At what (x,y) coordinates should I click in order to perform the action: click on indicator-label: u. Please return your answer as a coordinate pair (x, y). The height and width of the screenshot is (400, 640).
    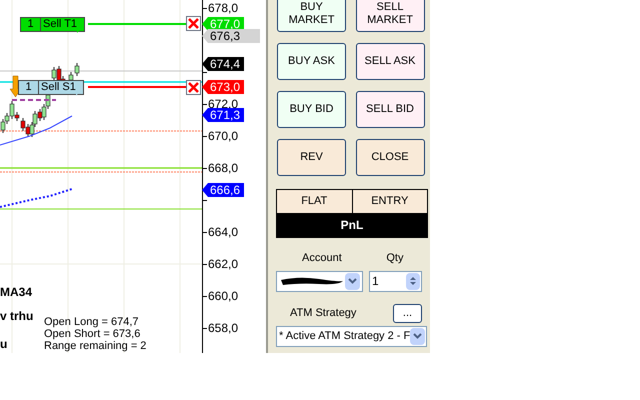
    Looking at the image, I should click on (4, 344).